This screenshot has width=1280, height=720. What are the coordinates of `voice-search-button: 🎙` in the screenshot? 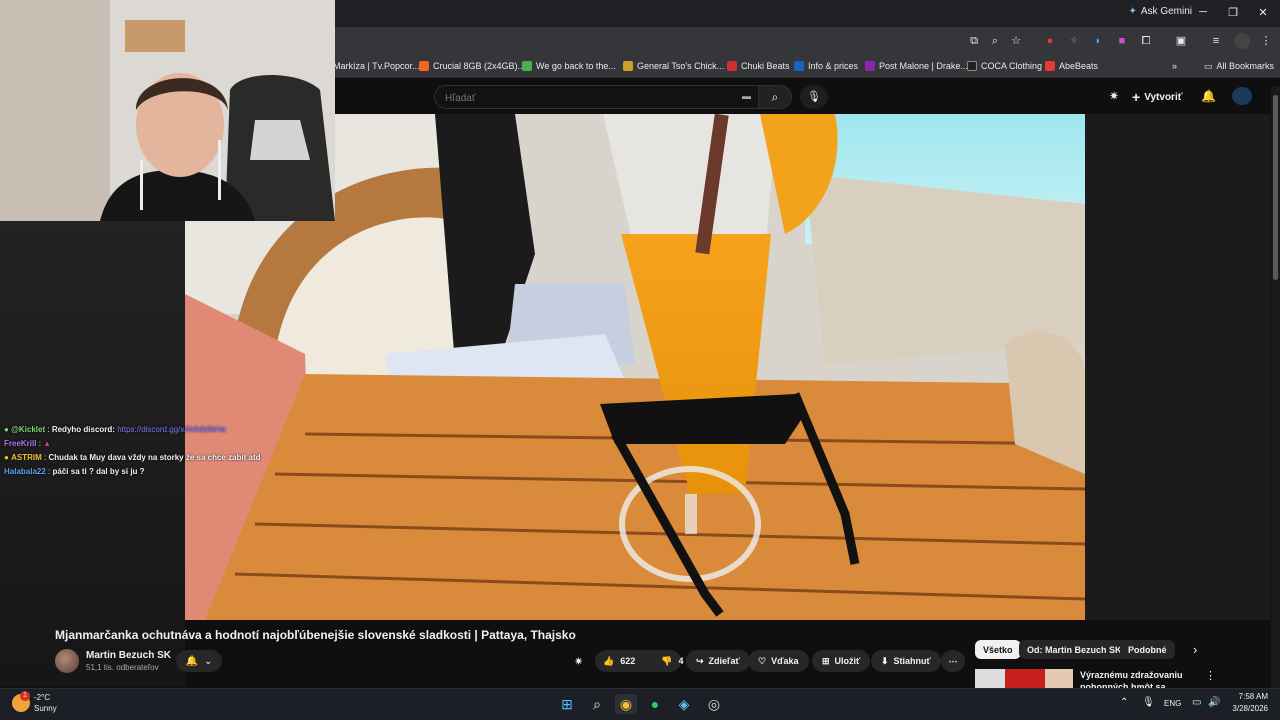 It's located at (814, 97).